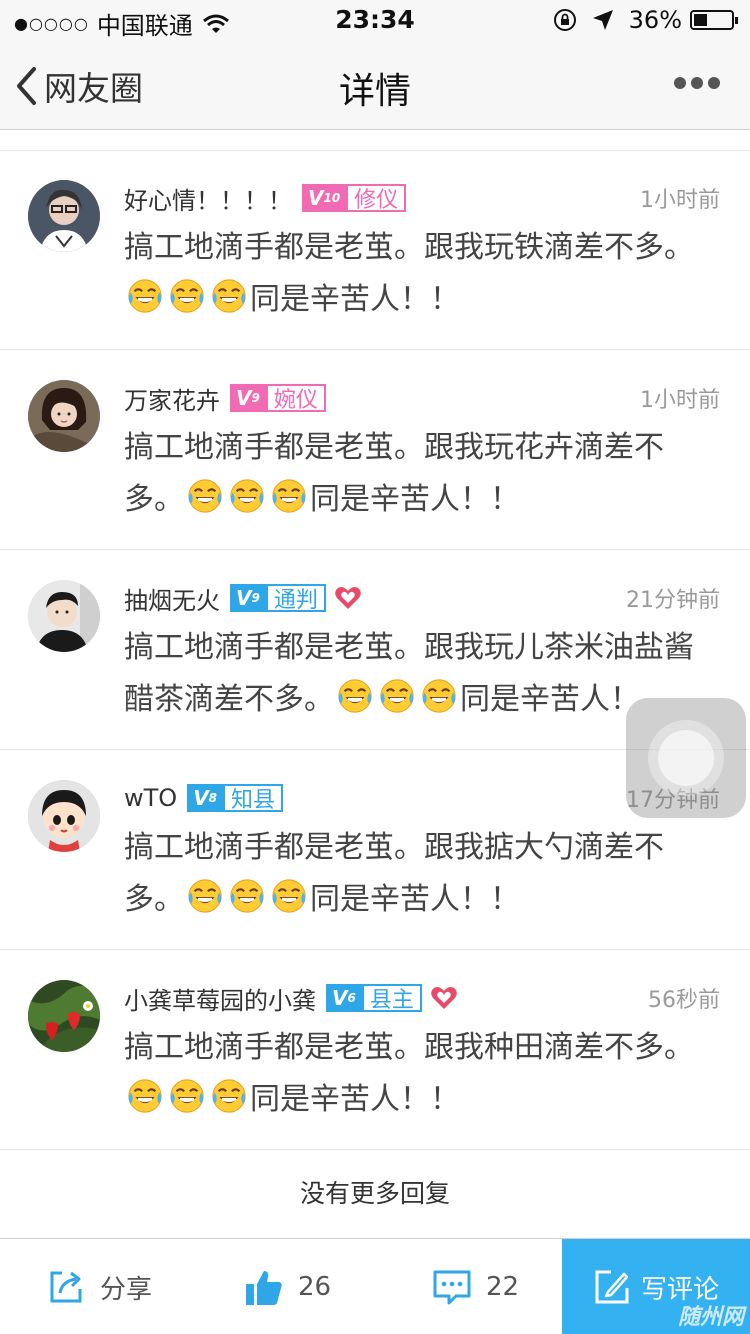 The height and width of the screenshot is (1334, 750). I want to click on vip-title: 知县, so click(253, 798).